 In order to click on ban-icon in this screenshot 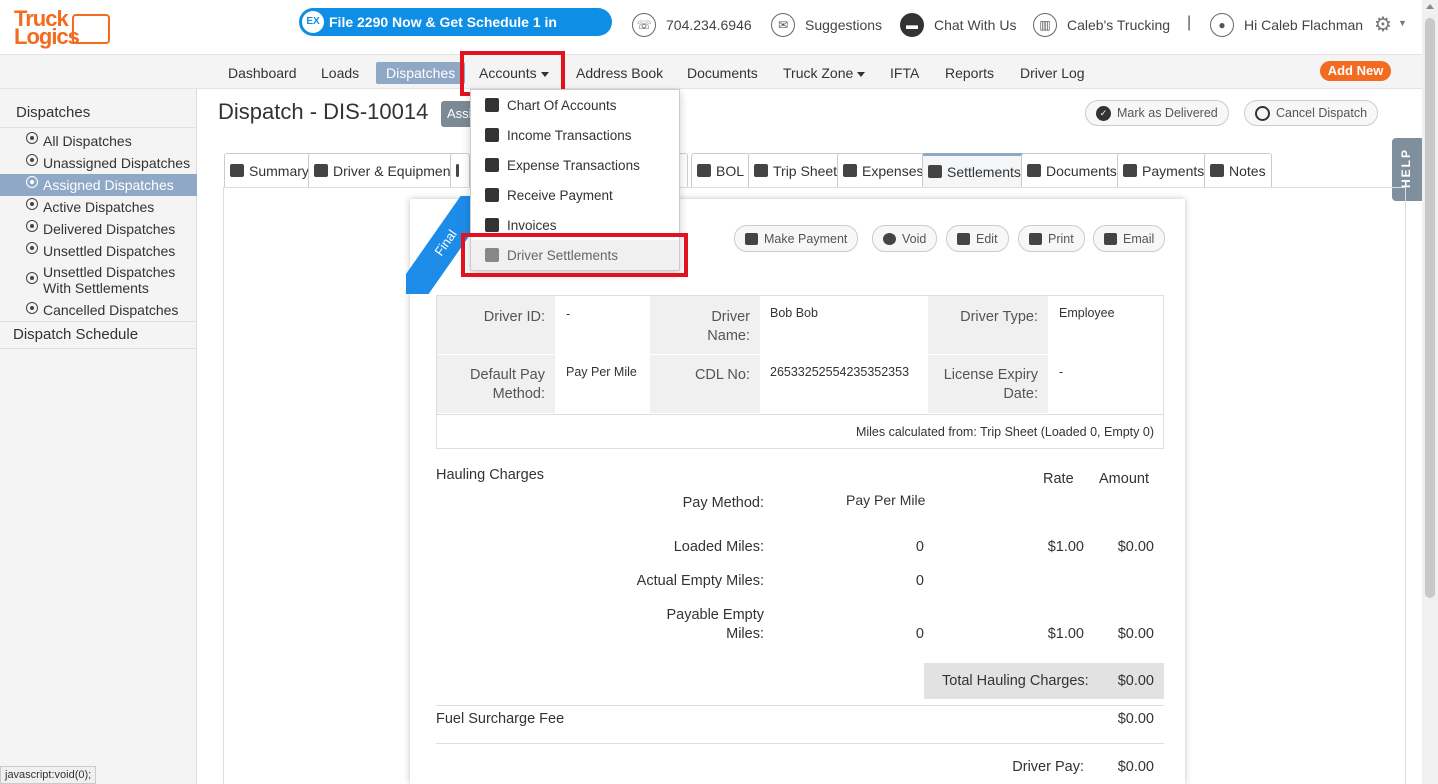, I will do `click(1262, 113)`.